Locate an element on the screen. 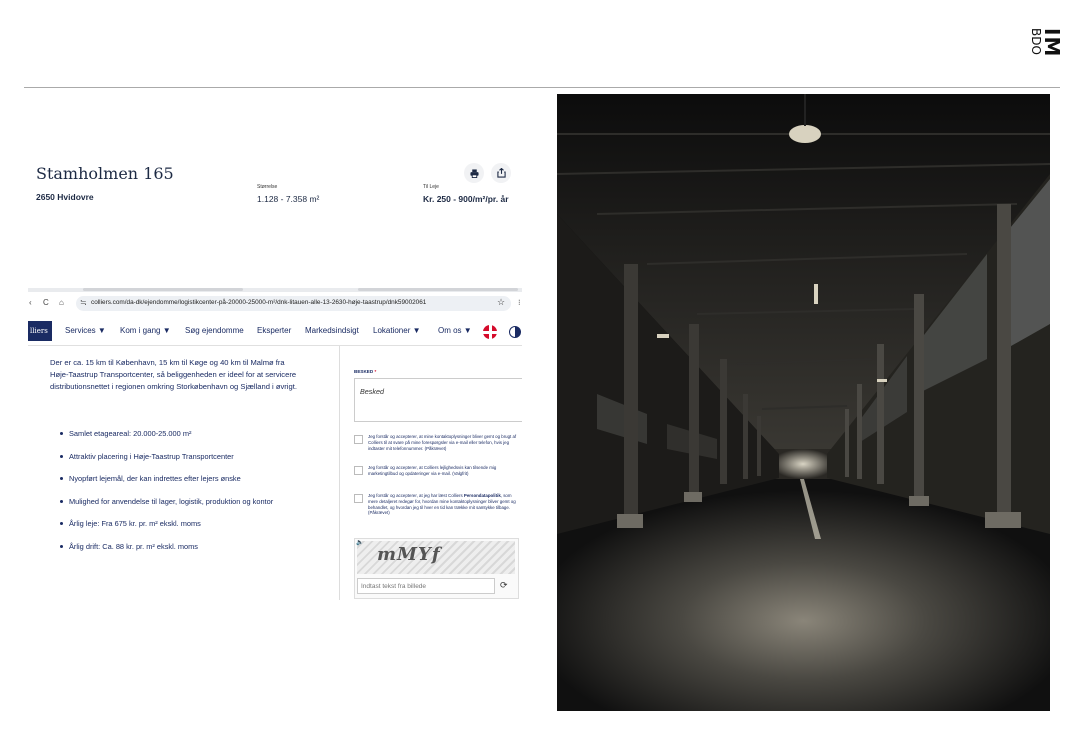 The width and height of the screenshot is (1083, 750). printer-icon is located at coordinates (474, 173).